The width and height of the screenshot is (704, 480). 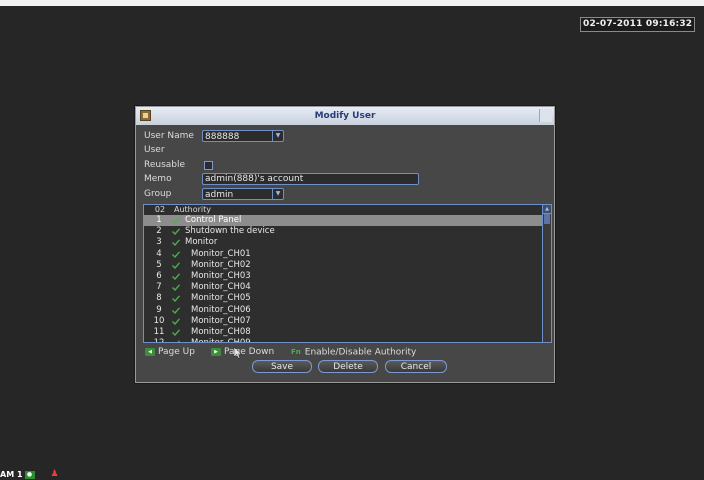 I want to click on list-scrollbar: ▲, so click(x=546, y=273).